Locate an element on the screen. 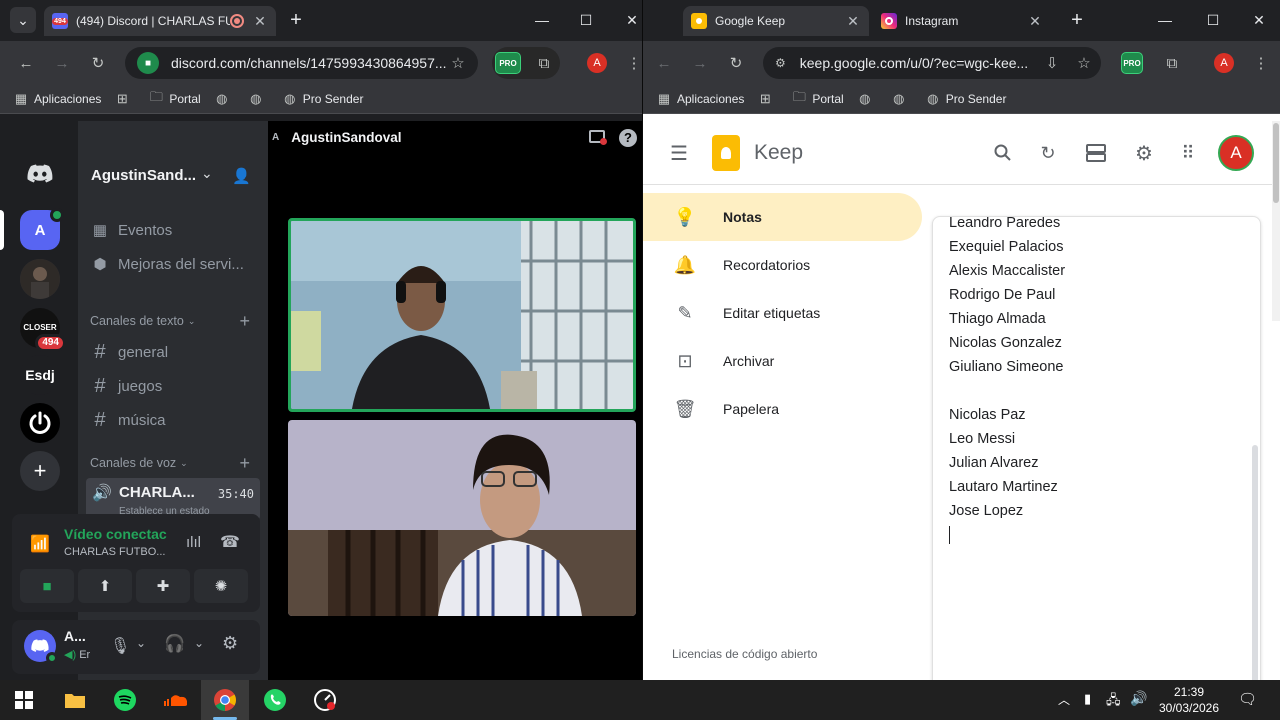 This screenshot has height=720, width=1280. user-avatar is located at coordinates (41, 647).